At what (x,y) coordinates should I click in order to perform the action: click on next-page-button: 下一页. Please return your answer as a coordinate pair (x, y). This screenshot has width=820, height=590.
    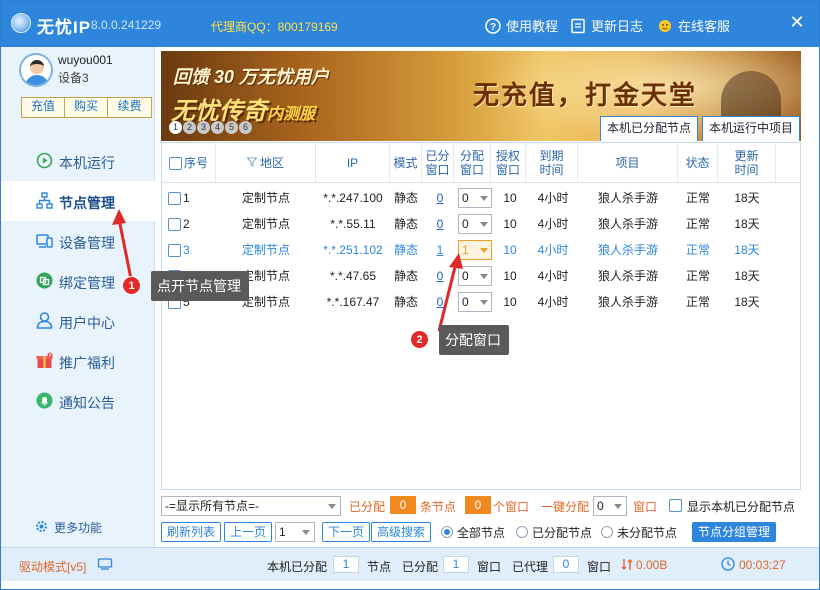
    Looking at the image, I should click on (346, 532).